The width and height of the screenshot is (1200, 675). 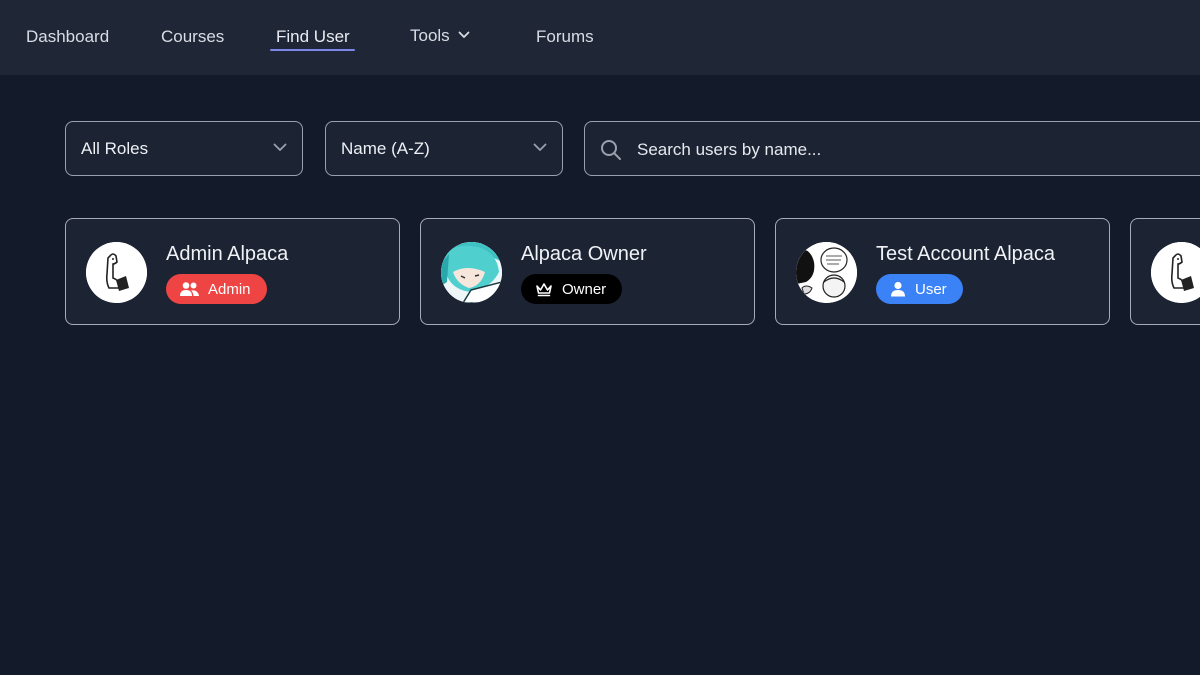 I want to click on user-card: Alpaca Owner Owner, so click(x=587, y=271).